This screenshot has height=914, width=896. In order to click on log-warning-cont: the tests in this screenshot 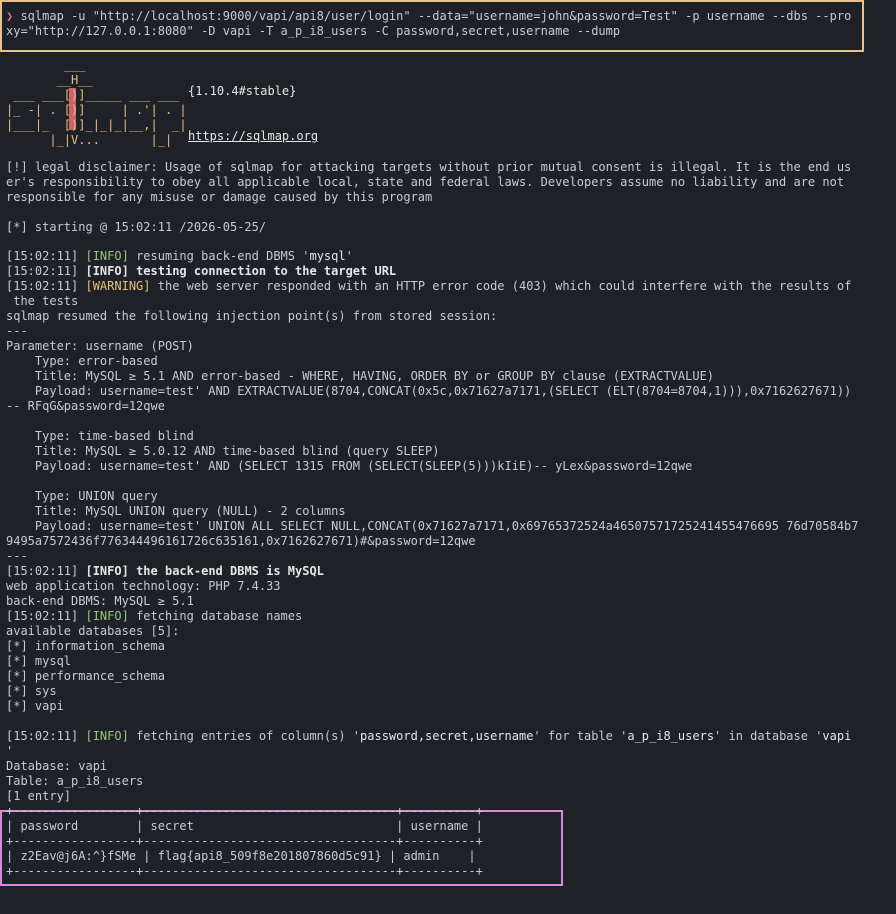, I will do `click(42, 301)`.